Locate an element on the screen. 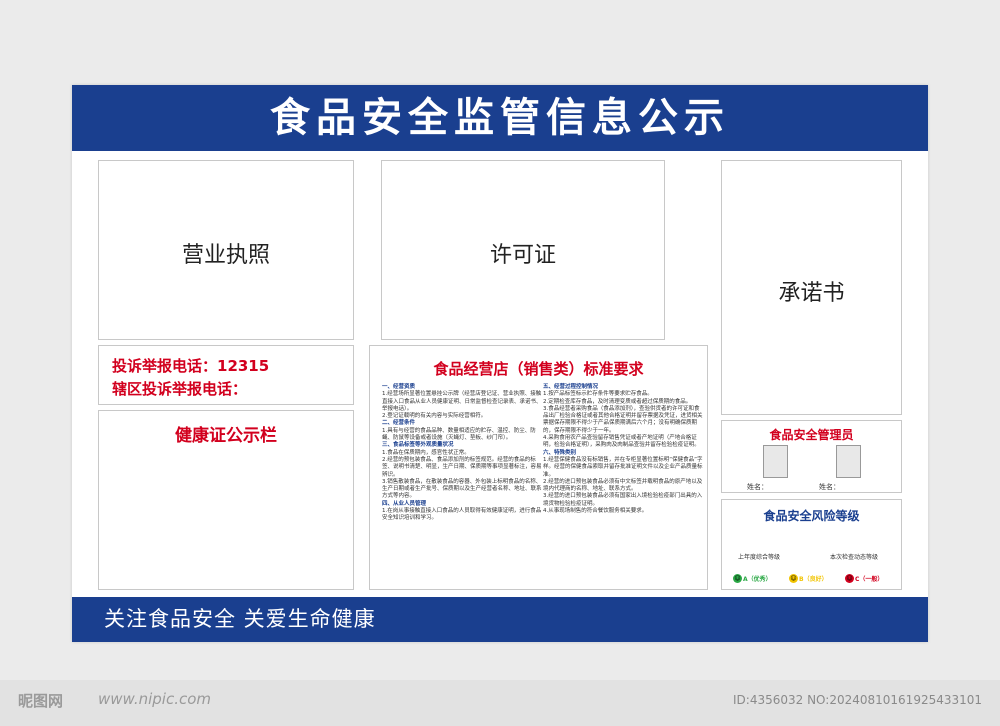  watermark-logo: 昵图网 is located at coordinates (41, 701).